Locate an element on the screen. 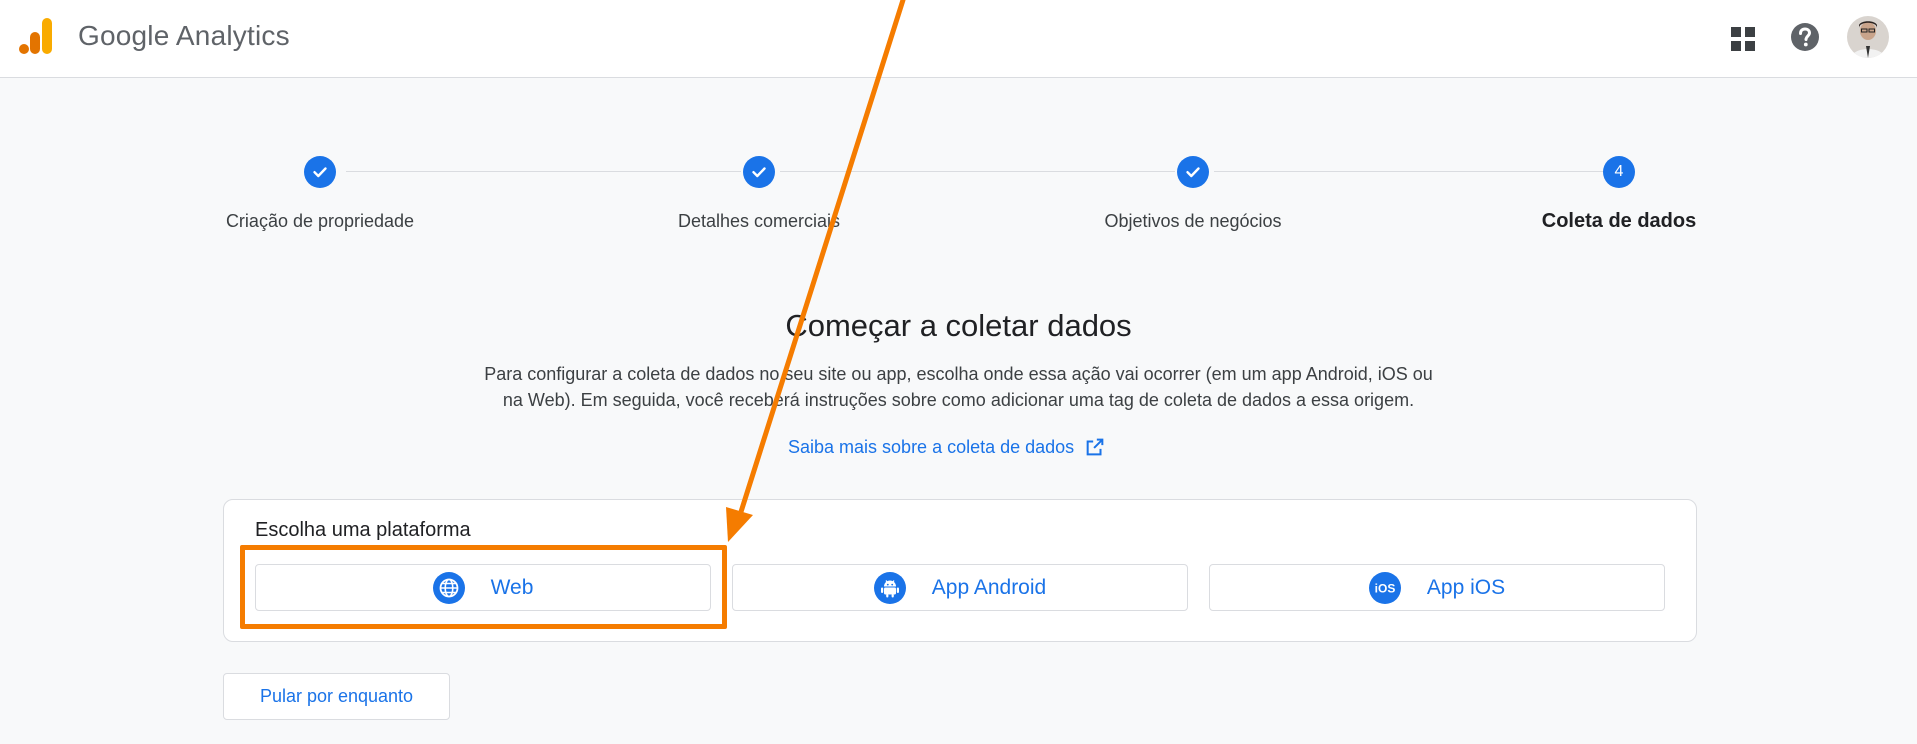 This screenshot has height=744, width=1917. apps-grid-icon is located at coordinates (1743, 39).